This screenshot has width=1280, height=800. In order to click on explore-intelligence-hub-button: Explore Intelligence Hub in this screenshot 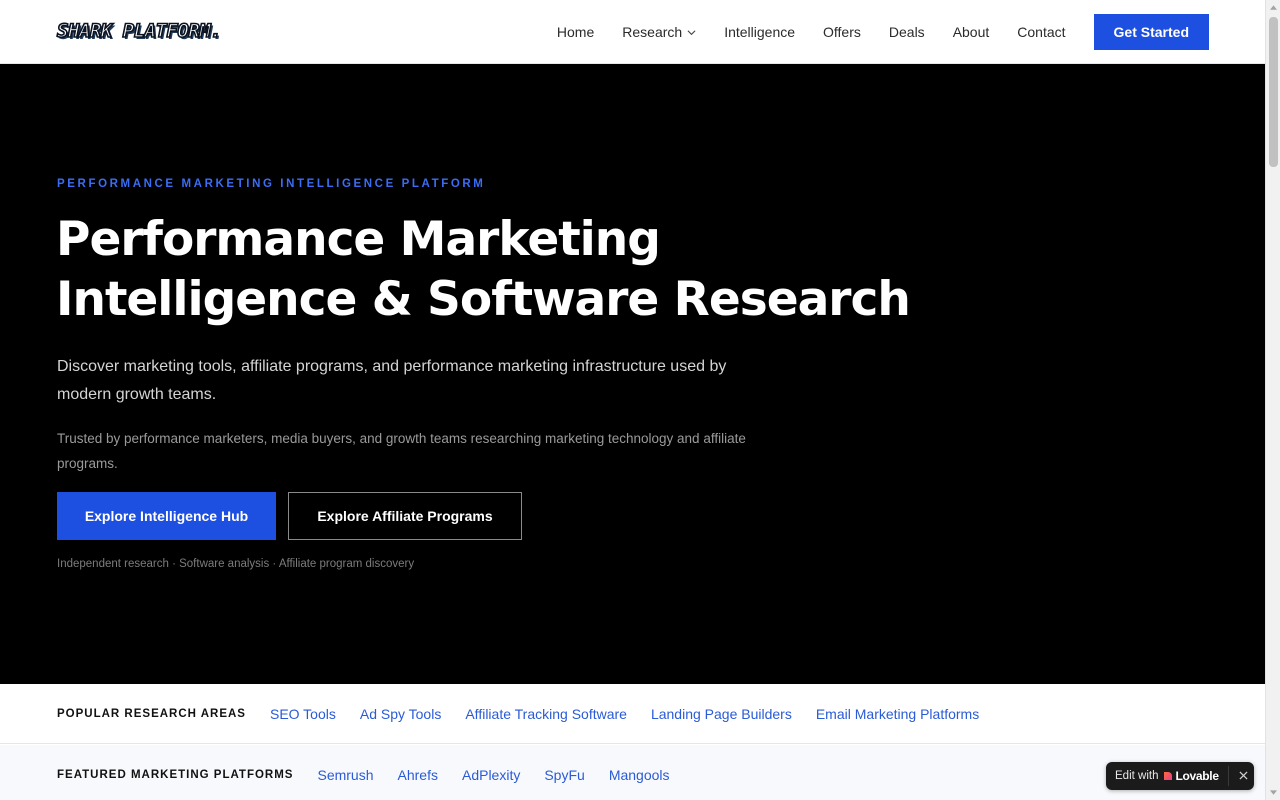, I will do `click(166, 516)`.